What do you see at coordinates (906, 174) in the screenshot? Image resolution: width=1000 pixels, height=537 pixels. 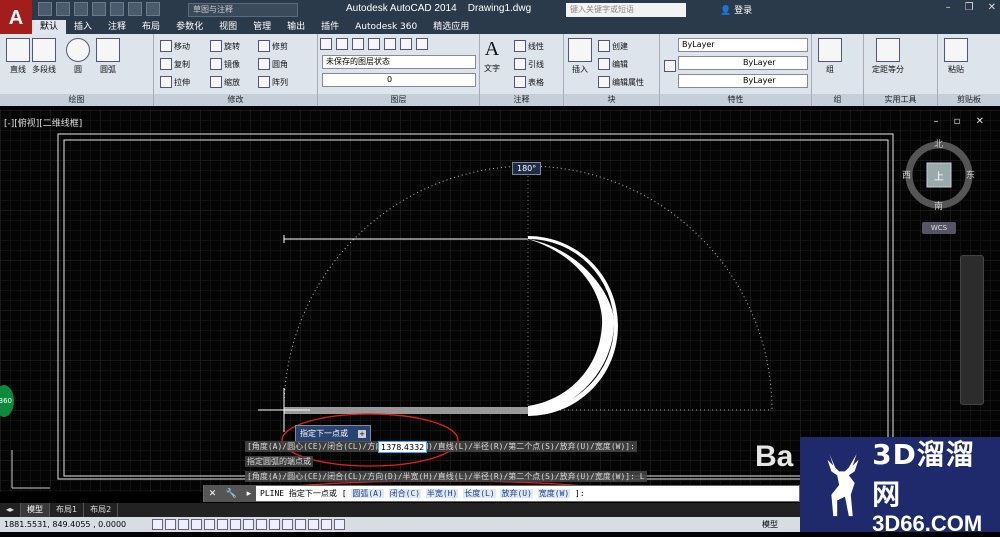 I see `viewcube-west: 西` at bounding box center [906, 174].